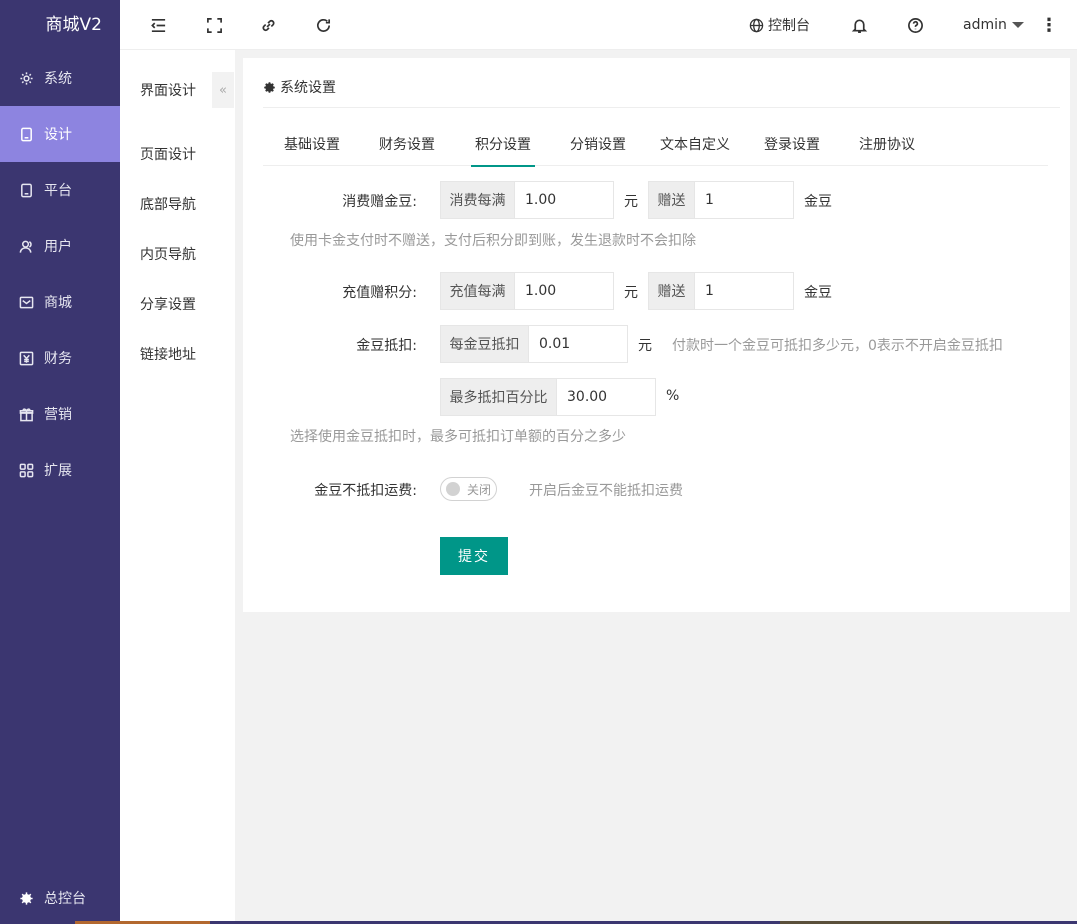  Describe the element at coordinates (26, 414) in the screenshot. I see `gift-icon` at that location.